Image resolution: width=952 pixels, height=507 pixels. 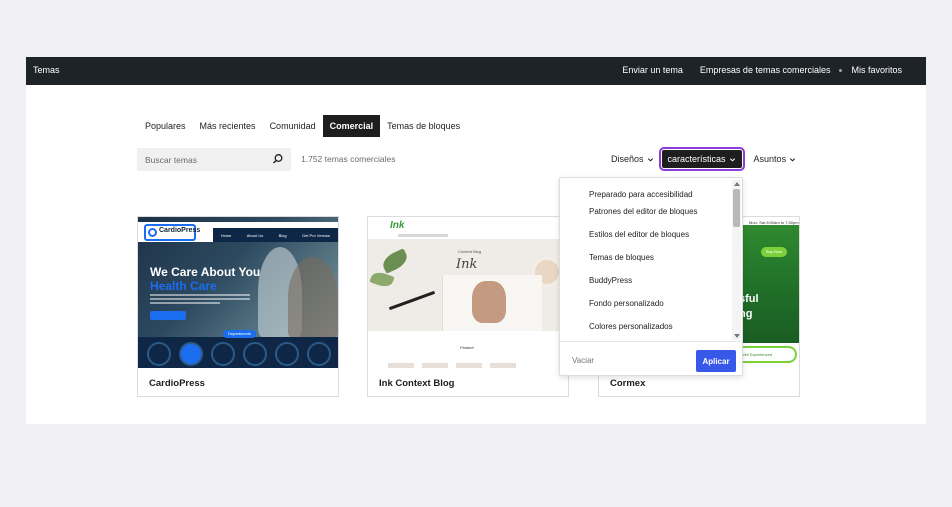 What do you see at coordinates (765, 354) in the screenshot?
I see `preview-experience-badge: Well Experienced` at bounding box center [765, 354].